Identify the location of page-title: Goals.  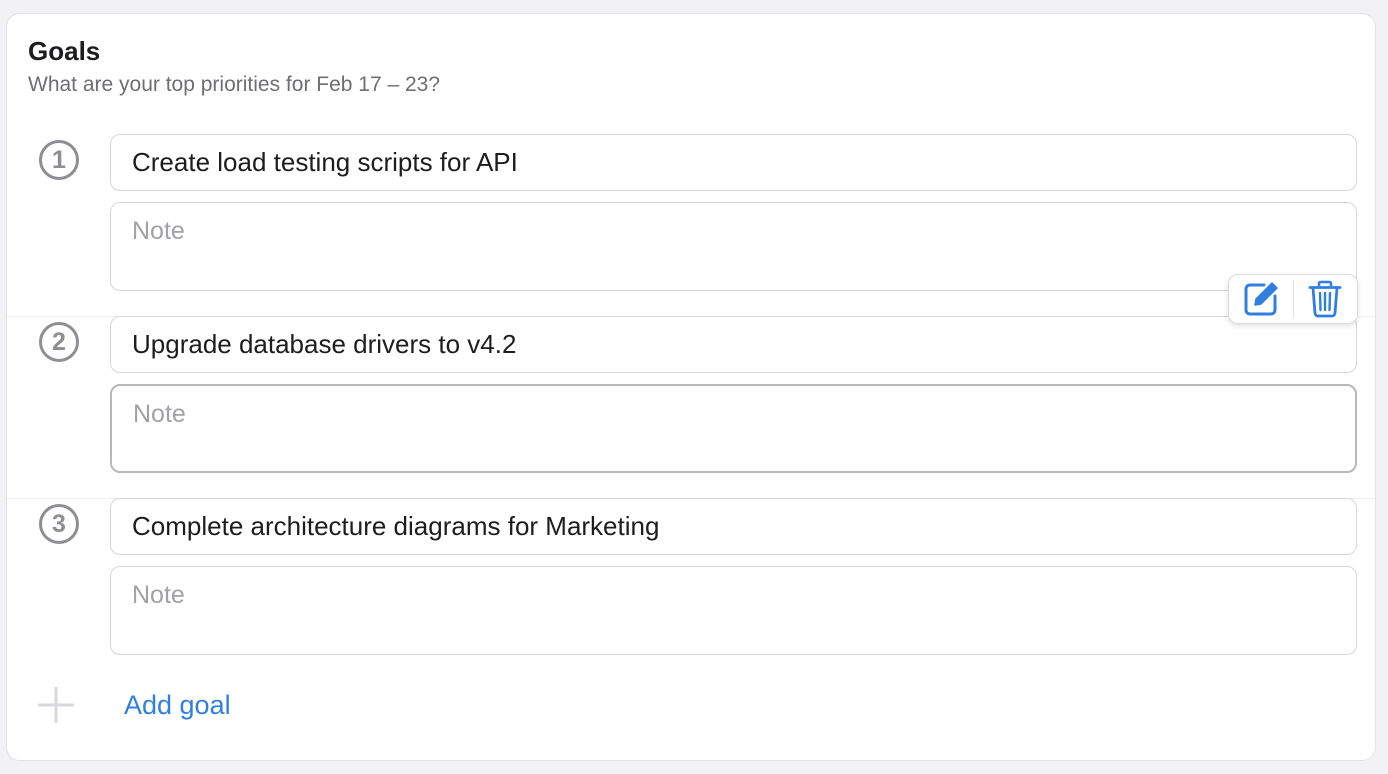
(64, 51).